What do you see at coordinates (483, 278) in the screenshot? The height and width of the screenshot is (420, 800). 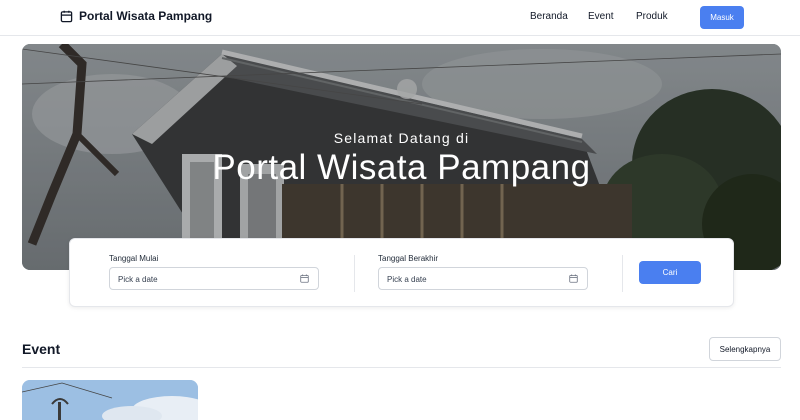 I see `end-date-picker: Pick a date` at bounding box center [483, 278].